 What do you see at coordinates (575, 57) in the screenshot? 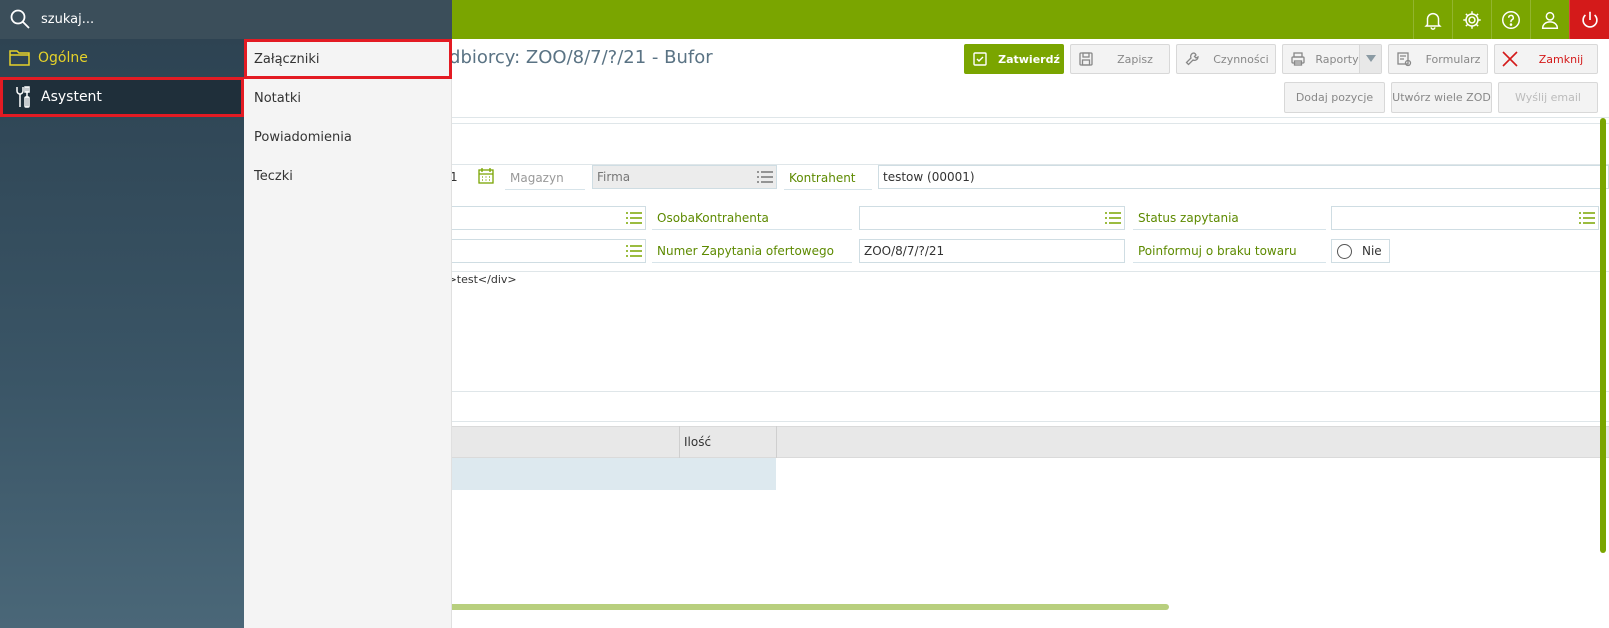
I see `page-title: odbiorcy: ZOO/8/7/?/21 - Bufor` at bounding box center [575, 57].